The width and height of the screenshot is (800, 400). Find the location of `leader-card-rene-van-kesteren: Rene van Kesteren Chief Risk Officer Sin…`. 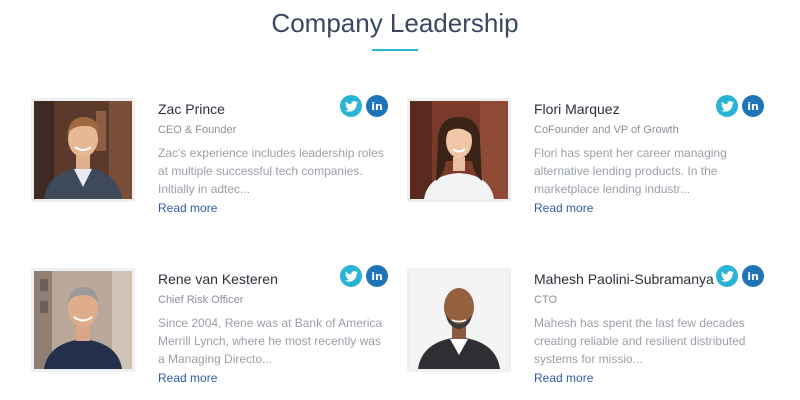

leader-card-rene-van-kesteren: Rene van Kesteren Chief Risk Officer Sin… is located at coordinates (216, 326).